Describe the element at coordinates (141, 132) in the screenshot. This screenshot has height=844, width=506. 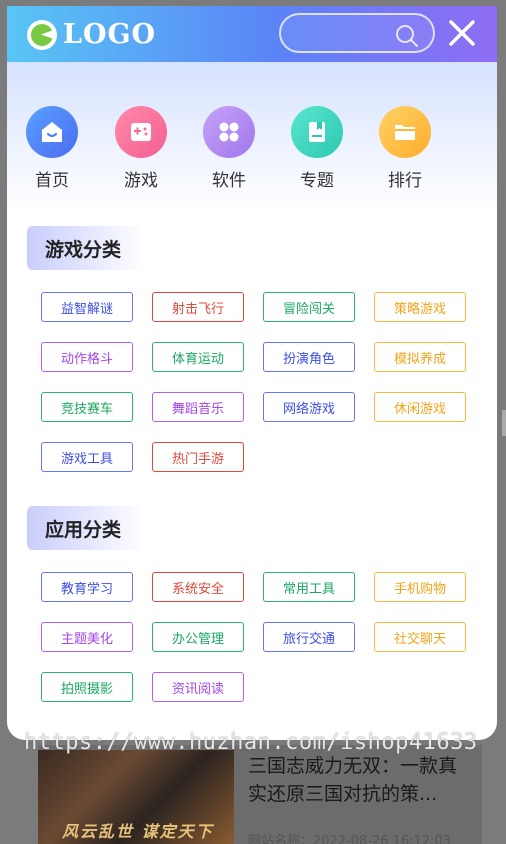
I see `gamepad-icon` at that location.